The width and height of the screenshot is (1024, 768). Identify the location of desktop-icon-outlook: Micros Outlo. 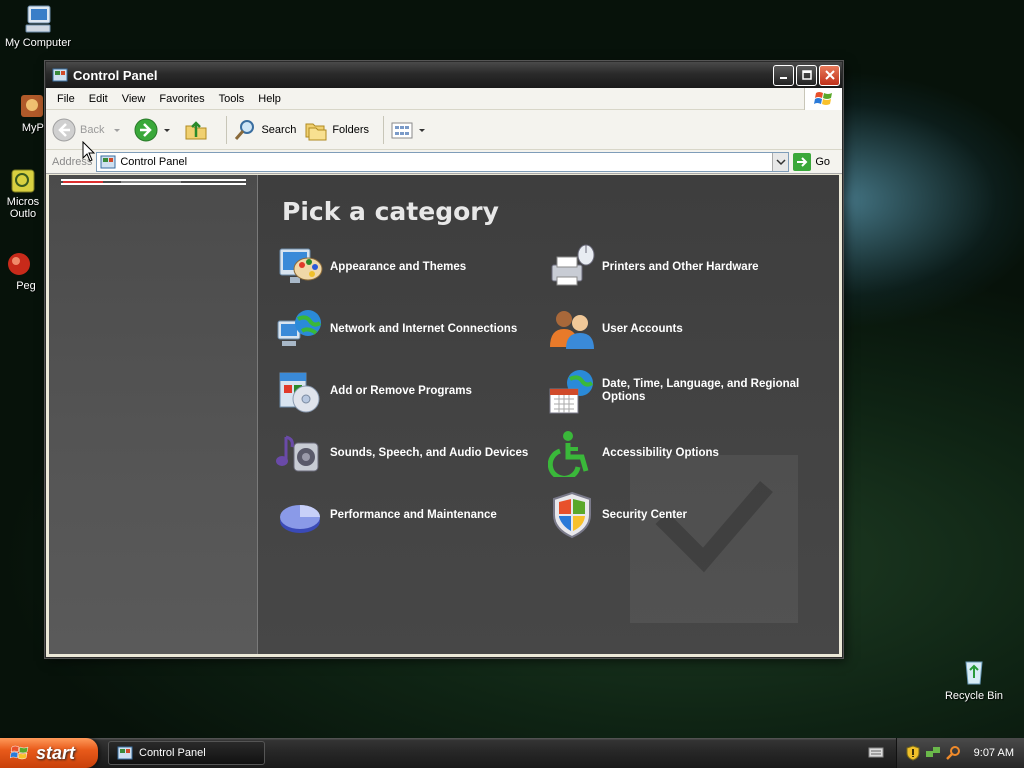
(24, 194).